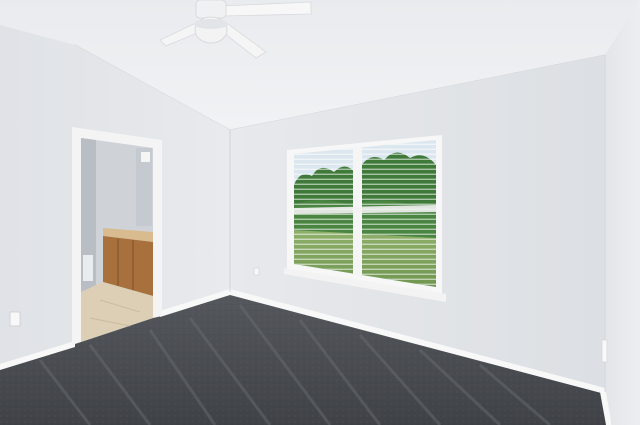  I want to click on bathroom-doorway, so click(117, 236).